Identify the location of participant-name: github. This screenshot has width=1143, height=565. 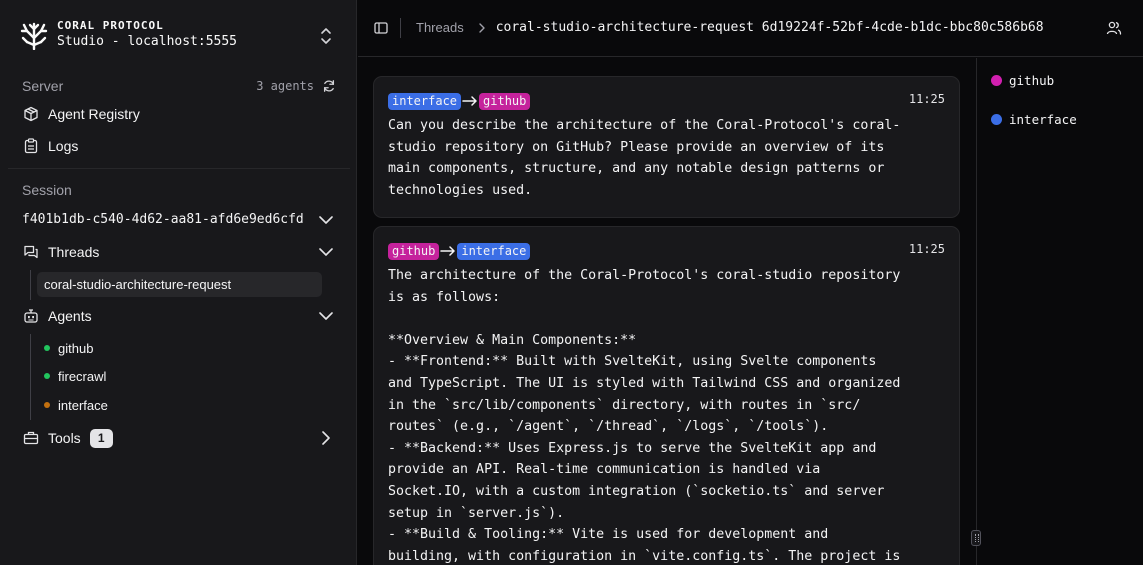
(1032, 80).